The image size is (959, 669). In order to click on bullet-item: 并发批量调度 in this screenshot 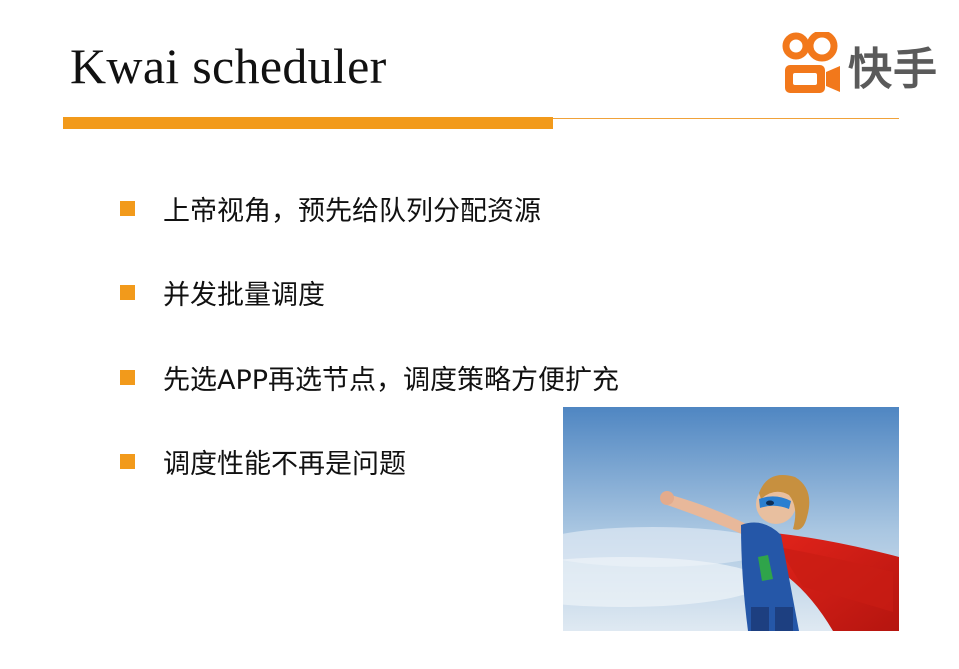, I will do `click(369, 293)`.